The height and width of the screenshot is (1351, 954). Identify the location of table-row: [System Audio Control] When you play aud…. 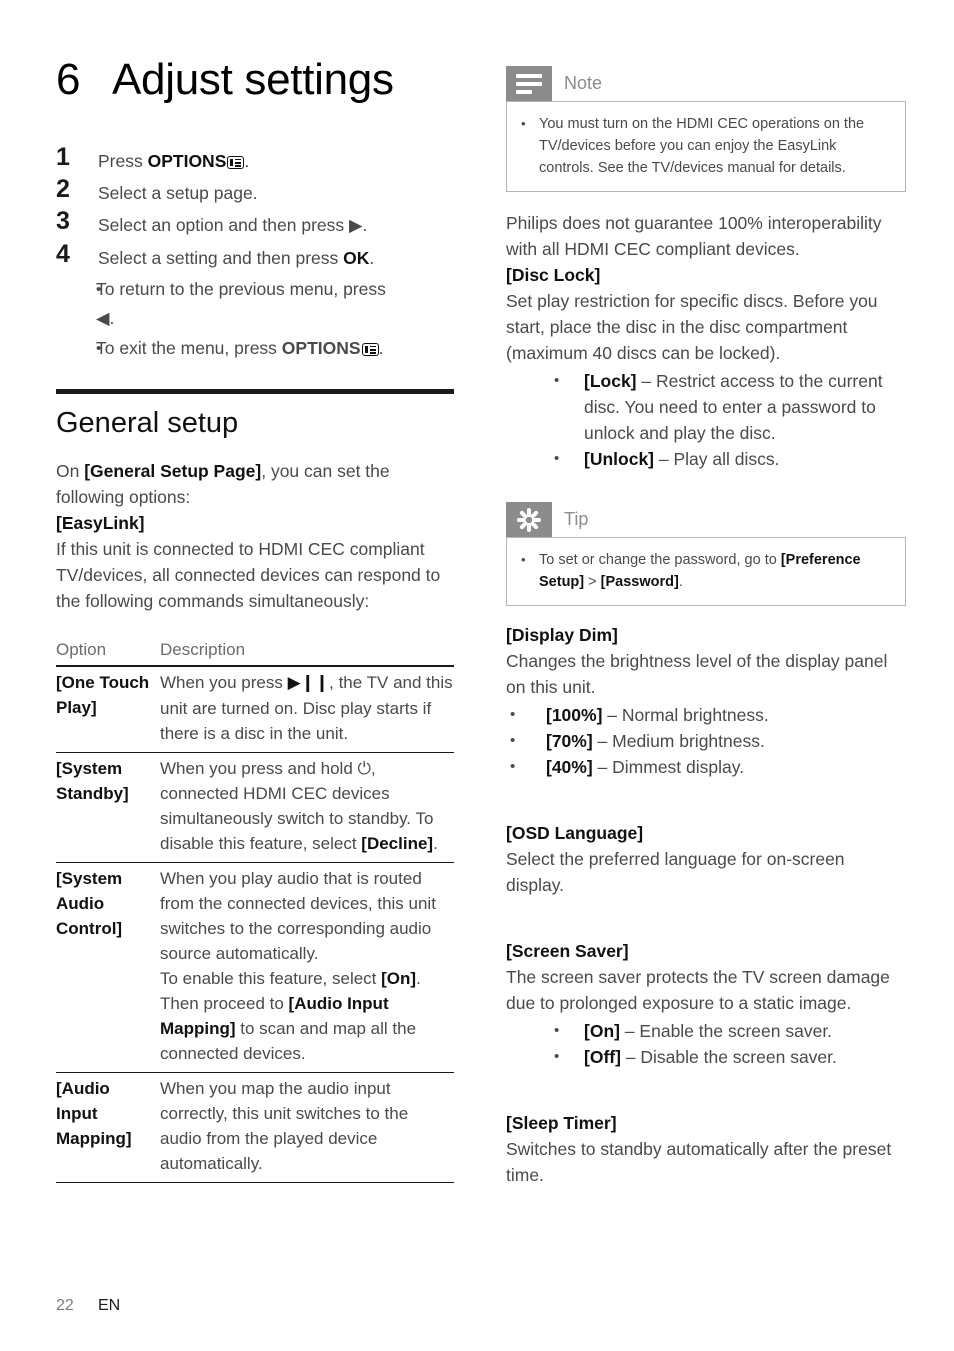
(255, 967).